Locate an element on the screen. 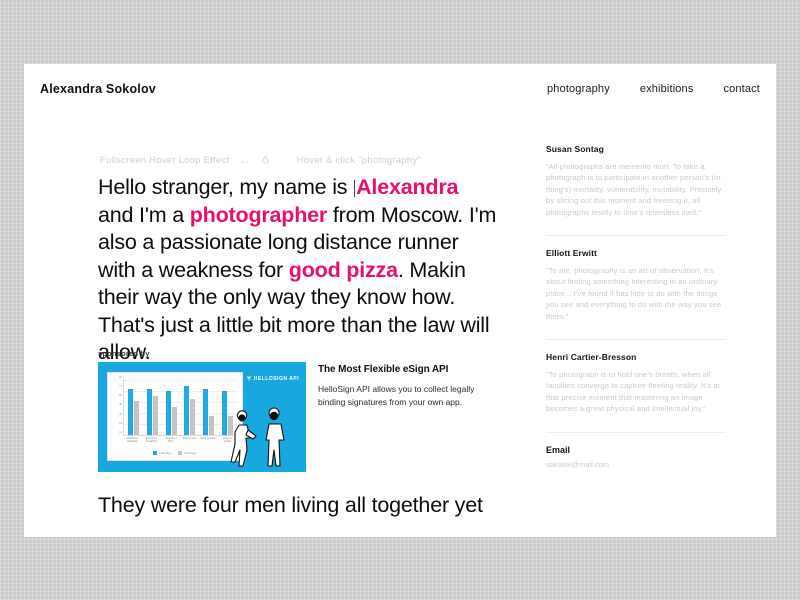  legend-label: HelloSign is located at coordinates (165, 453).